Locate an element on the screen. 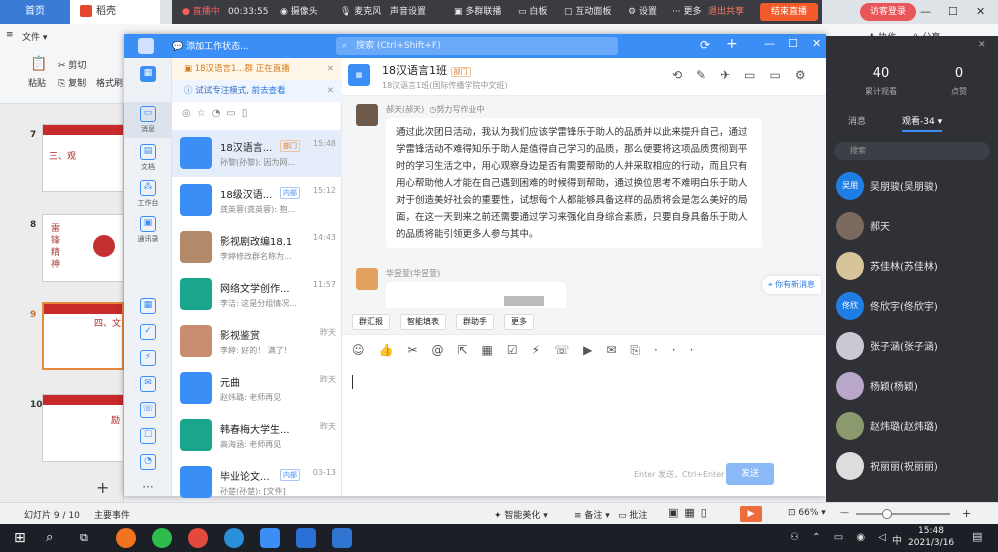 The height and width of the screenshot is (552, 998). more-icon: ··· is located at coordinates (148, 487).